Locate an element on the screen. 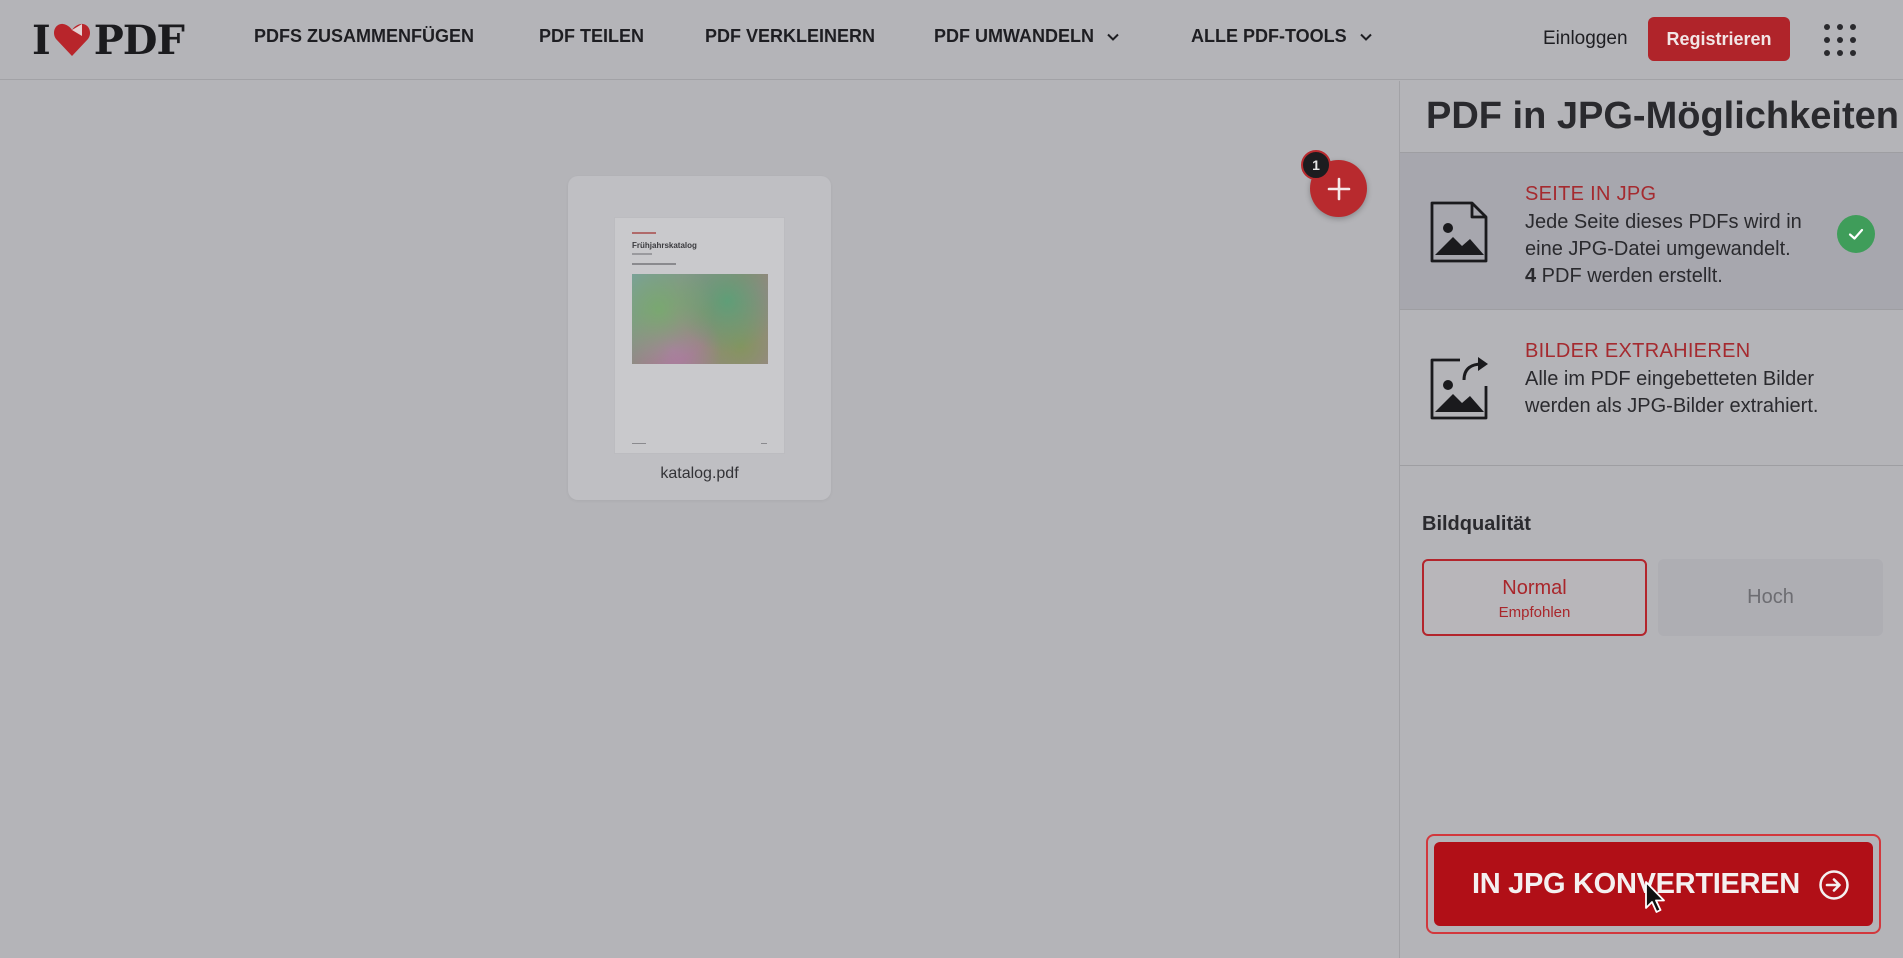 The width and height of the screenshot is (1903, 958). nav-split-pdf: PDF TEILEN is located at coordinates (591, 36).